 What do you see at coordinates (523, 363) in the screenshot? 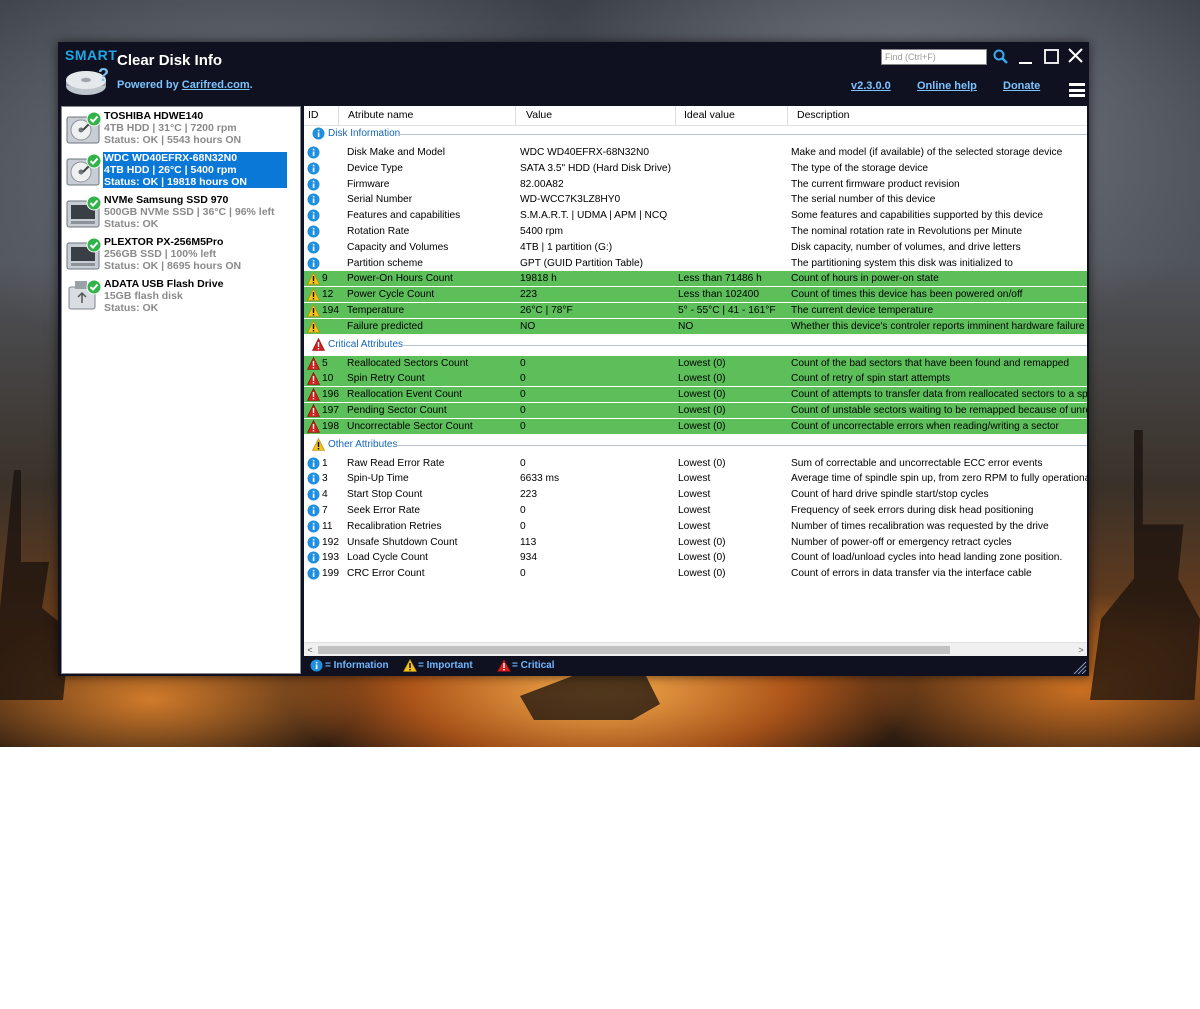
I see `cell-value: 0` at bounding box center [523, 363].